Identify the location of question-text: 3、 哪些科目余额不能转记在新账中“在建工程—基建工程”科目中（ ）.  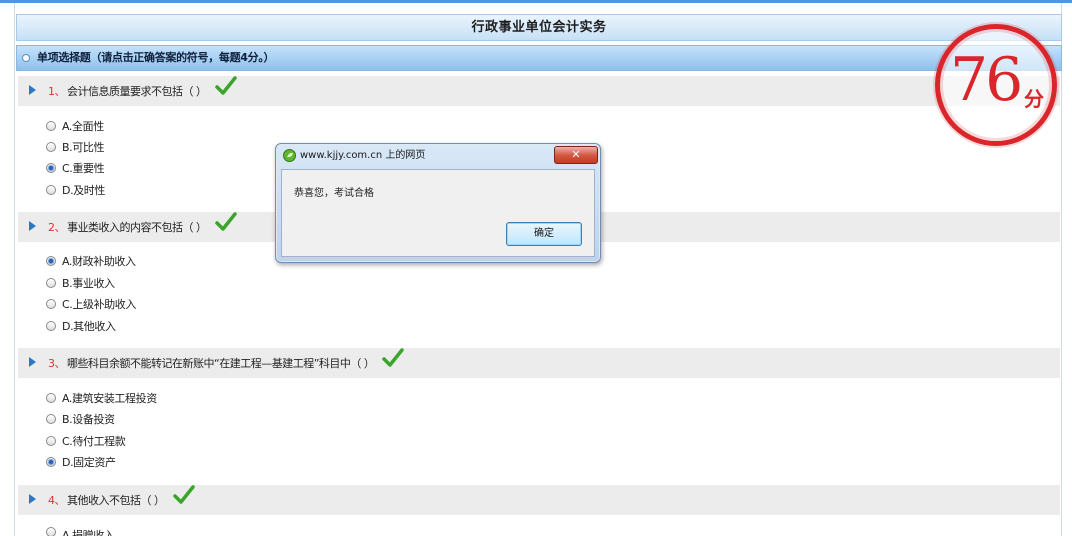
(226, 363).